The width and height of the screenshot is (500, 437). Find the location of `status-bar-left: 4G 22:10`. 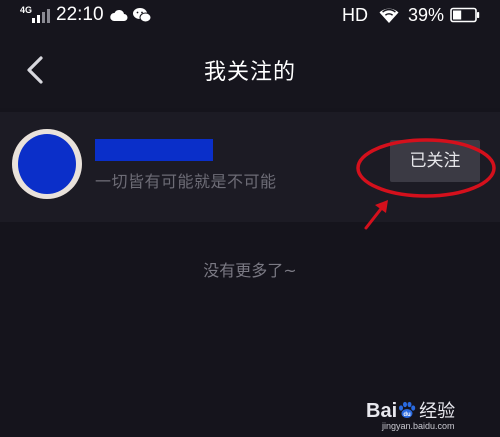

status-bar-left: 4G 22:10 is located at coordinates (86, 15).